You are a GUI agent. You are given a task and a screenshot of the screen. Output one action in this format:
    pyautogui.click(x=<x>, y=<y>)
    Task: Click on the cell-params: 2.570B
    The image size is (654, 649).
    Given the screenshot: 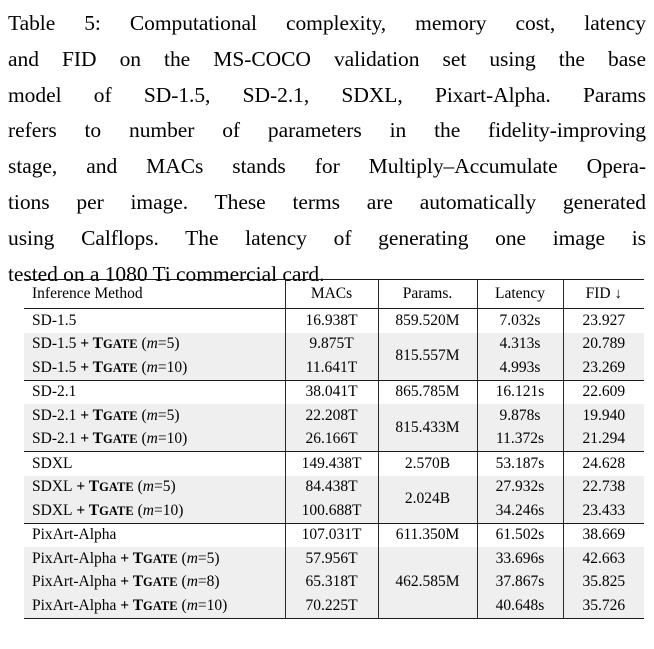 What is the action you would take?
    pyautogui.click(x=427, y=464)
    